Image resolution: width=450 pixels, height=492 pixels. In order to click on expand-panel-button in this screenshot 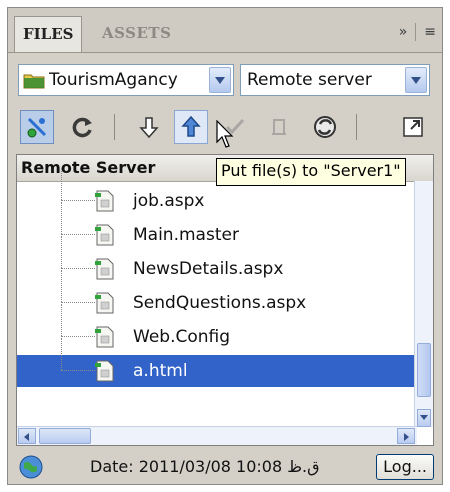, I will do `click(413, 127)`.